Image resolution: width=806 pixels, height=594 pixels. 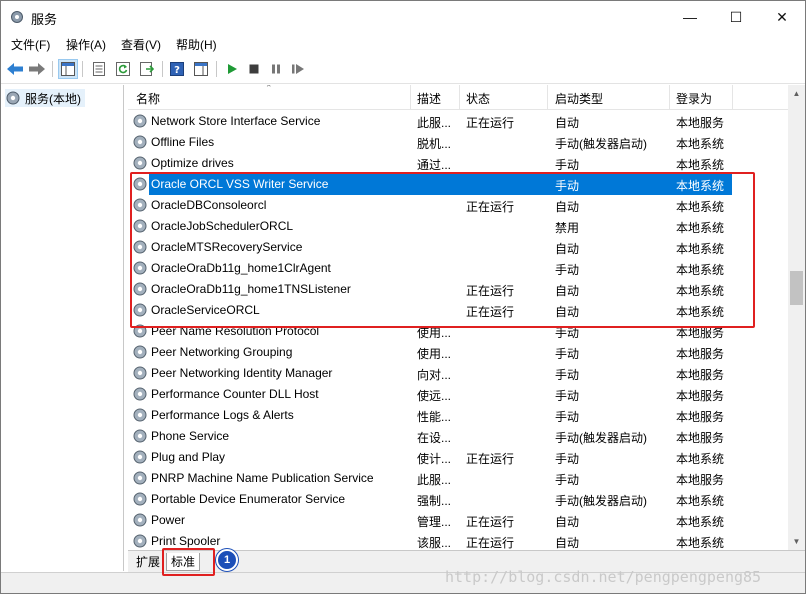 What do you see at coordinates (240, 184) in the screenshot?
I see `service-name: Oracle ORCL VSS Writer Service` at bounding box center [240, 184].